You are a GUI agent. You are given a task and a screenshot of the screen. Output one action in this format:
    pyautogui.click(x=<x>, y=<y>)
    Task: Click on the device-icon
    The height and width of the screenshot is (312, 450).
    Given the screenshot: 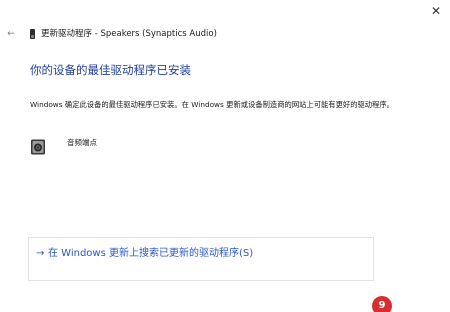 What is the action you would take?
    pyautogui.click(x=32, y=34)
    